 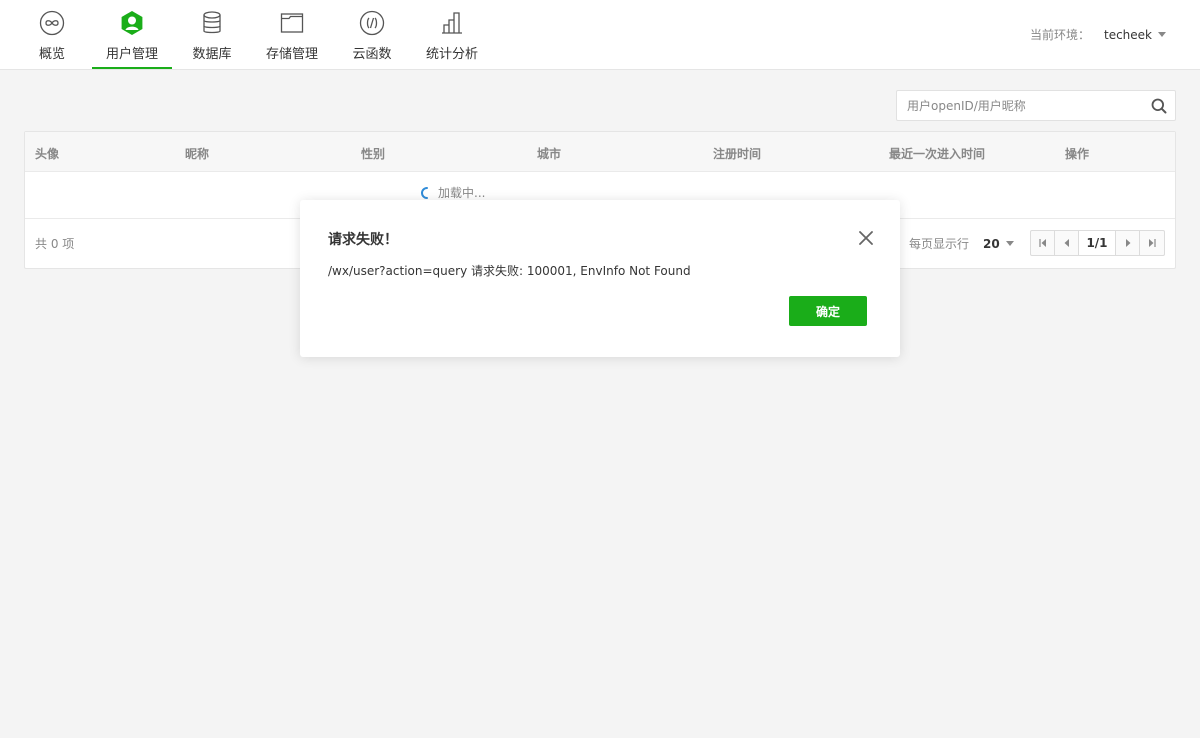 I want to click on dialog-title: 请求失败！, so click(x=363, y=240).